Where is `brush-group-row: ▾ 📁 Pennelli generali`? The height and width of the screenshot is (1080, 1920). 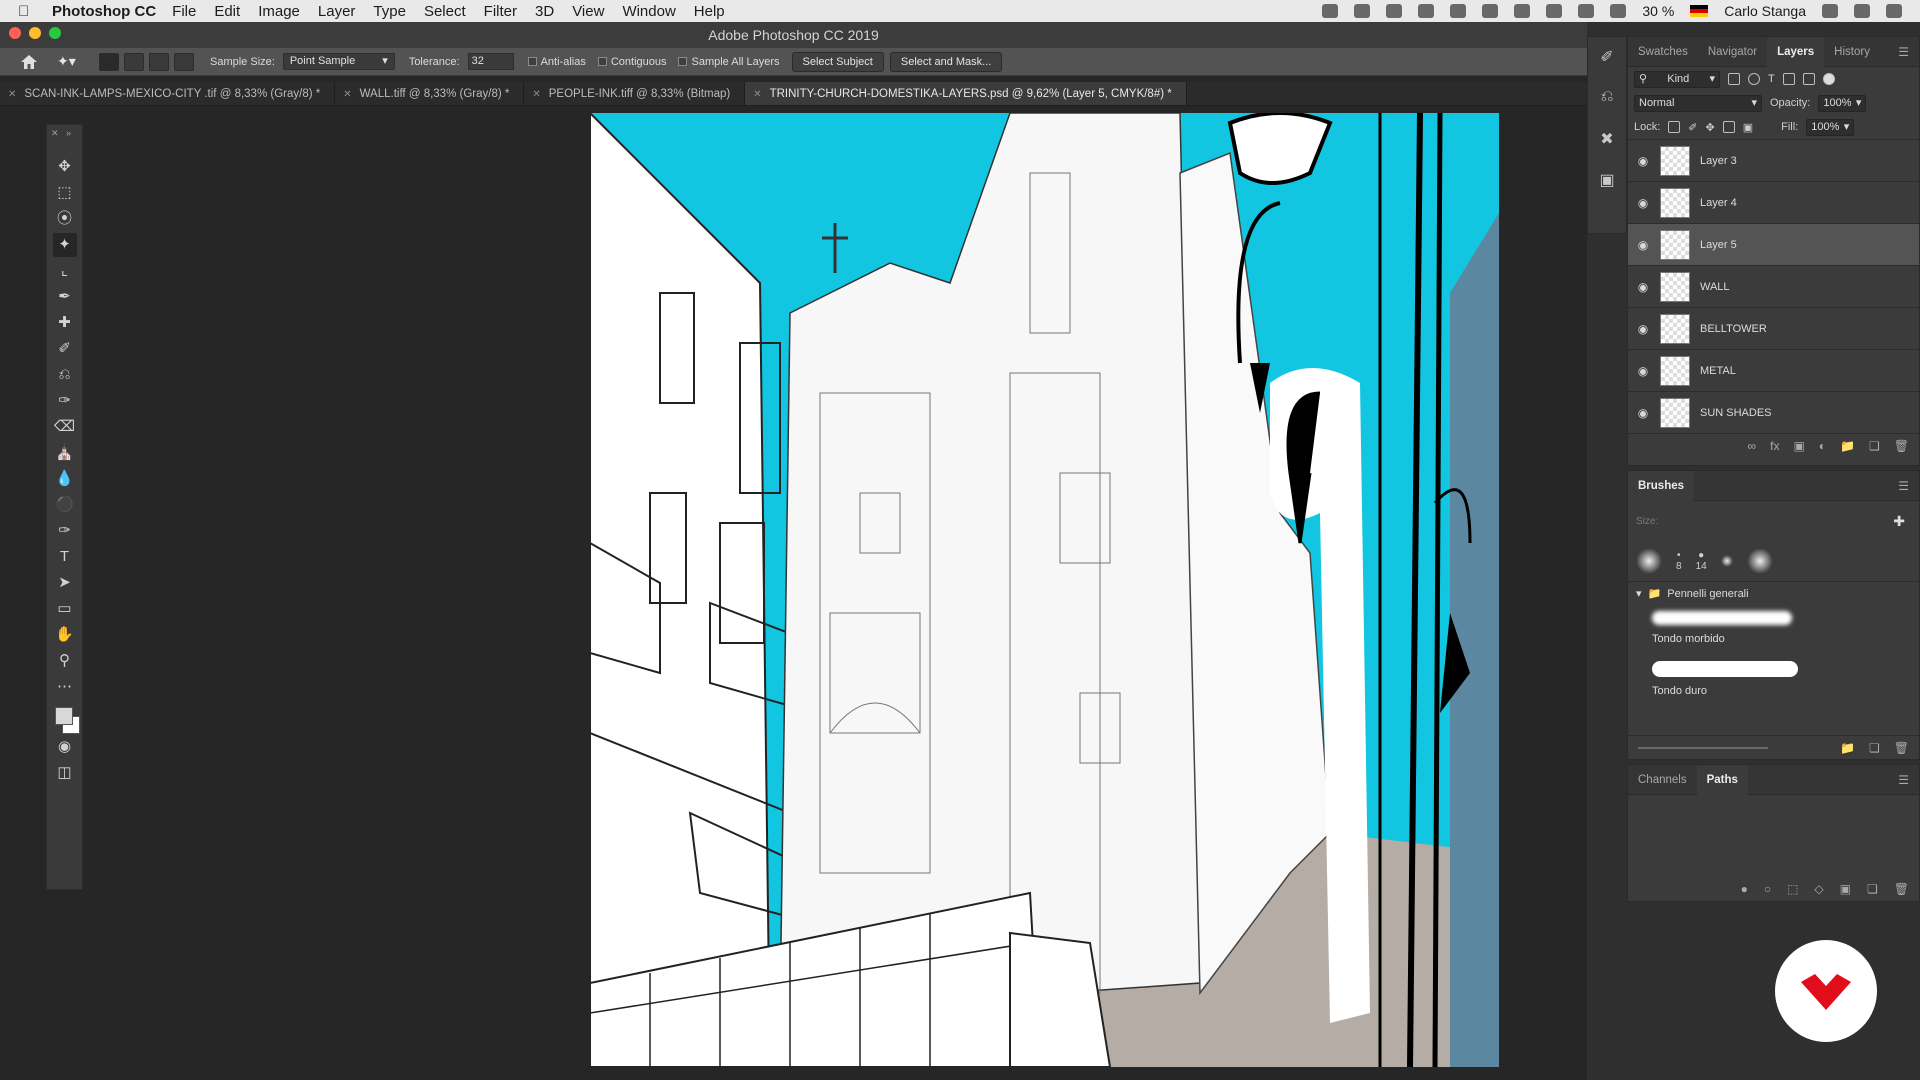 brush-group-row: ▾ 📁 Pennelli generali is located at coordinates (1773, 593).